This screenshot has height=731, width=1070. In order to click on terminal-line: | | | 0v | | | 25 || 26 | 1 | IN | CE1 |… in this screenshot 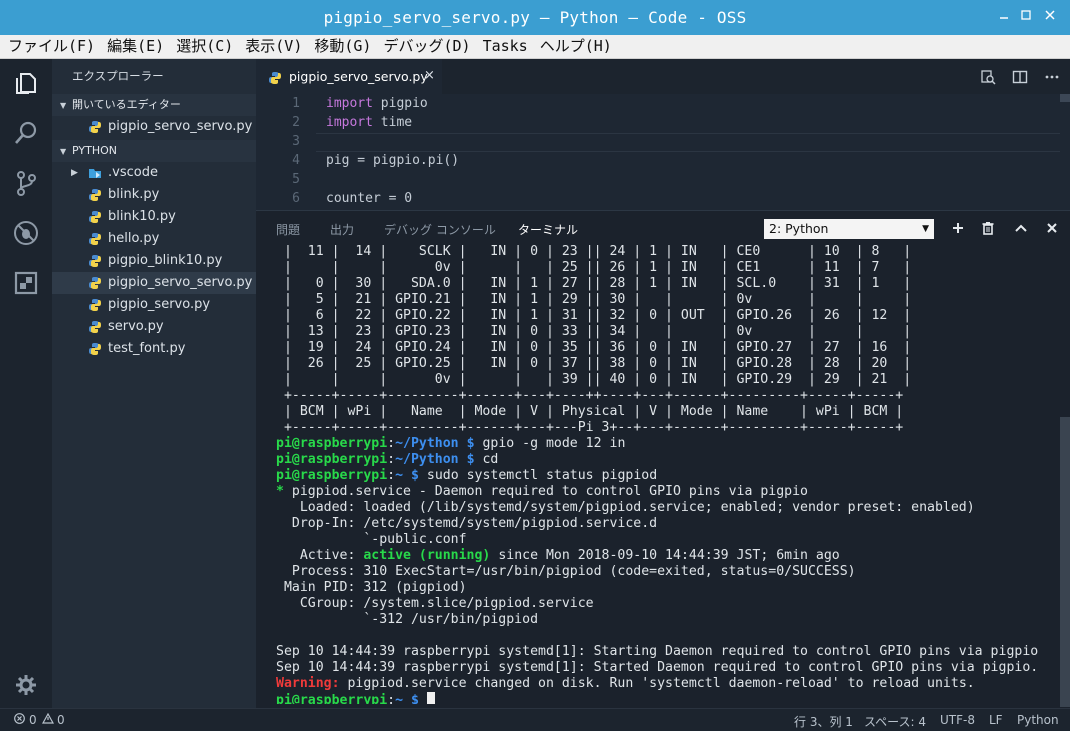, I will do `click(594, 267)`.